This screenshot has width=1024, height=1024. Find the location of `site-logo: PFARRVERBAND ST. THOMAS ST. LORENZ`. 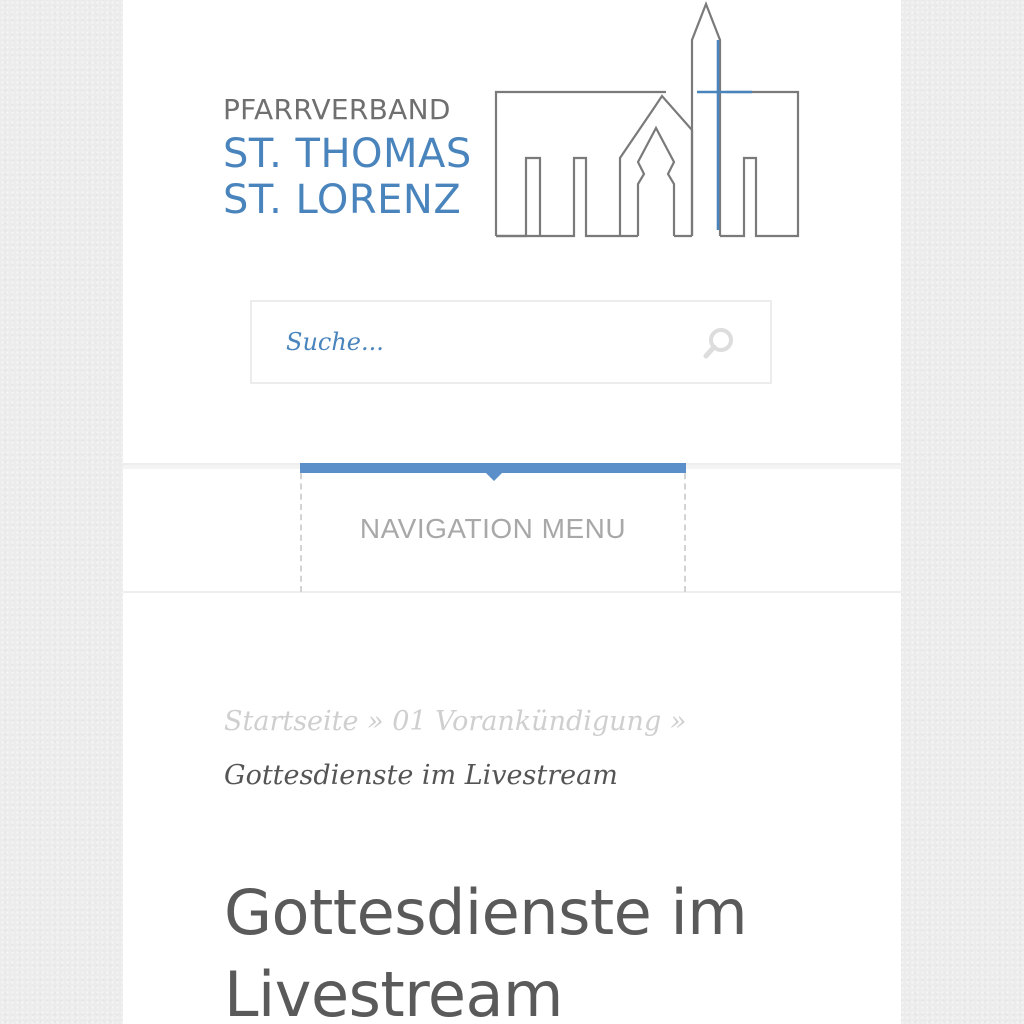

site-logo: PFARRVERBAND ST. THOMAS ST. LORENZ is located at coordinates (513, 122).